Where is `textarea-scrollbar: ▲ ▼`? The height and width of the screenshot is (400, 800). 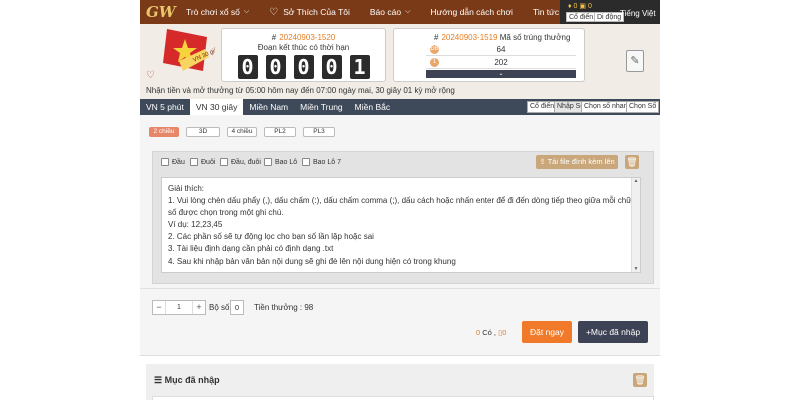
textarea-scrollbar: ▲ ▼ is located at coordinates (635, 225).